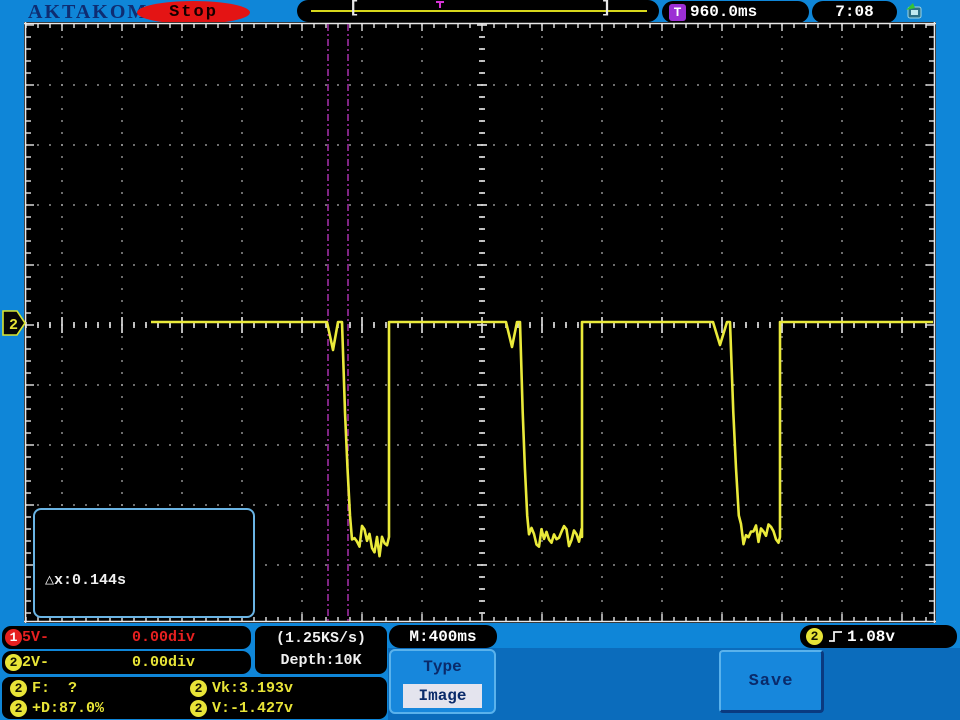  I want to click on trigger-time-icon: T, so click(677, 12).